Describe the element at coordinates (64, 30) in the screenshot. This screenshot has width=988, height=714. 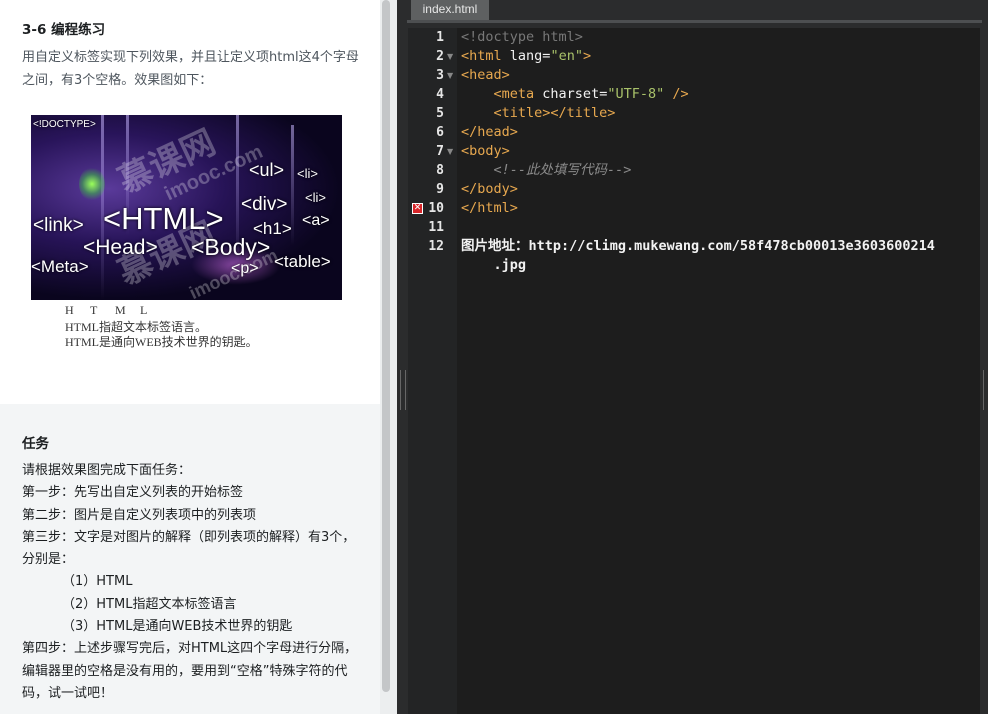
I see `lesson-title: 3-6 编程练习` at that location.